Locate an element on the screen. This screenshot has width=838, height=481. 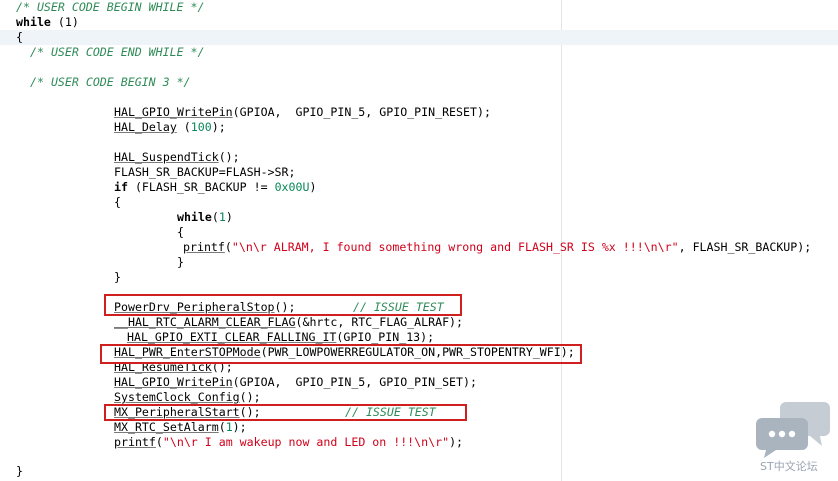
code-text: (FLASH_SR_BACKUP != is located at coordinates (201, 187).